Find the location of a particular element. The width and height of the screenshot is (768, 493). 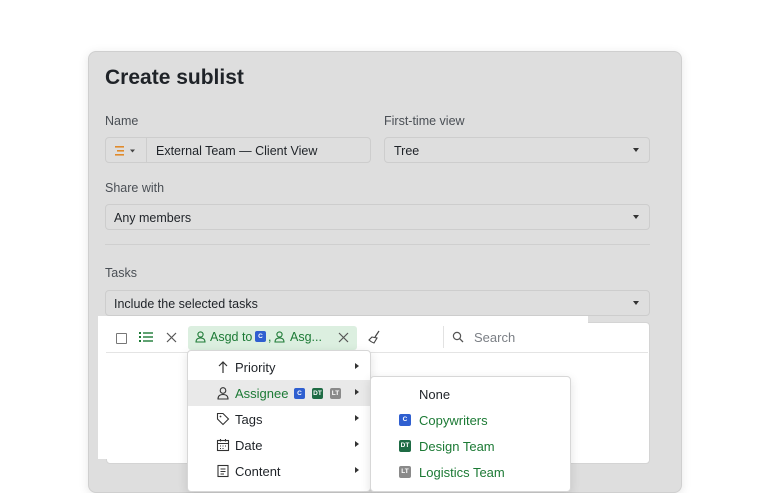

first-view-label: First-time view is located at coordinates (424, 121).